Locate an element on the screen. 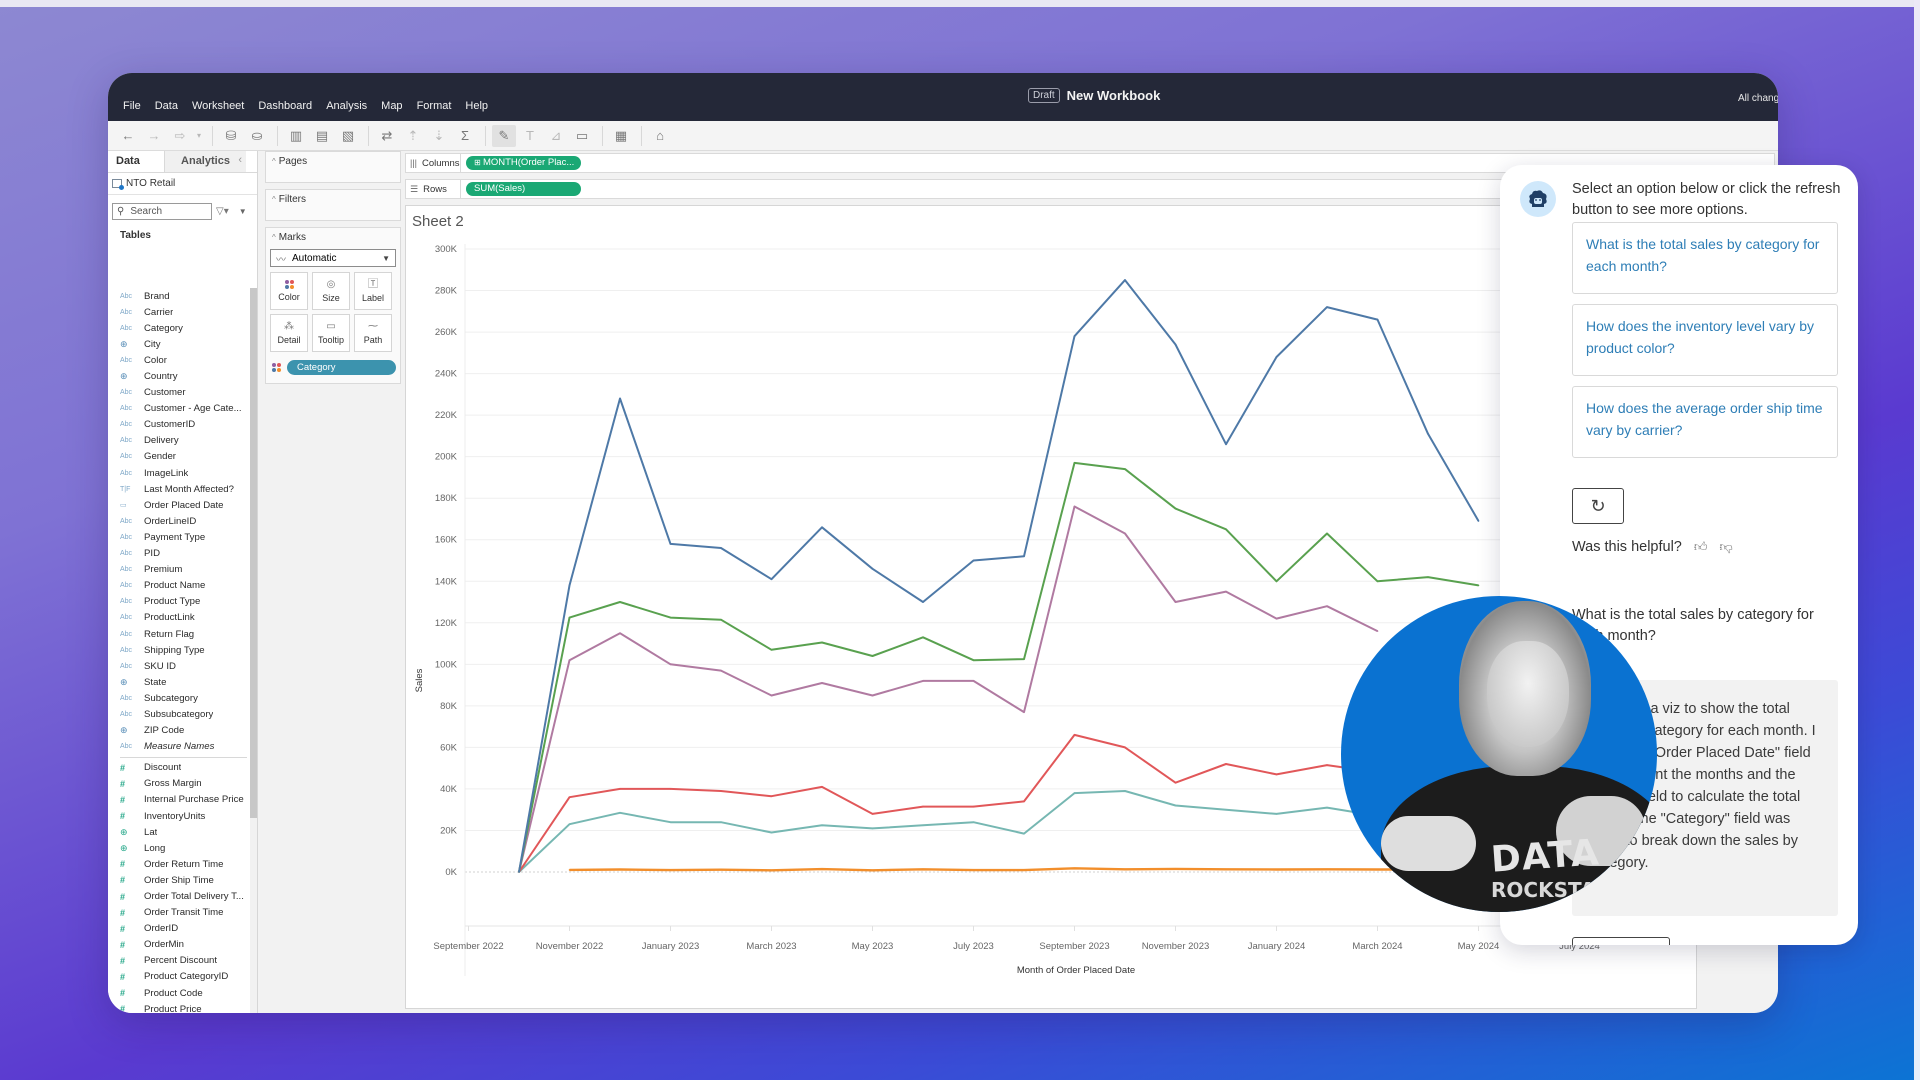  field-item: ⊕ State is located at coordinates (179, 682).